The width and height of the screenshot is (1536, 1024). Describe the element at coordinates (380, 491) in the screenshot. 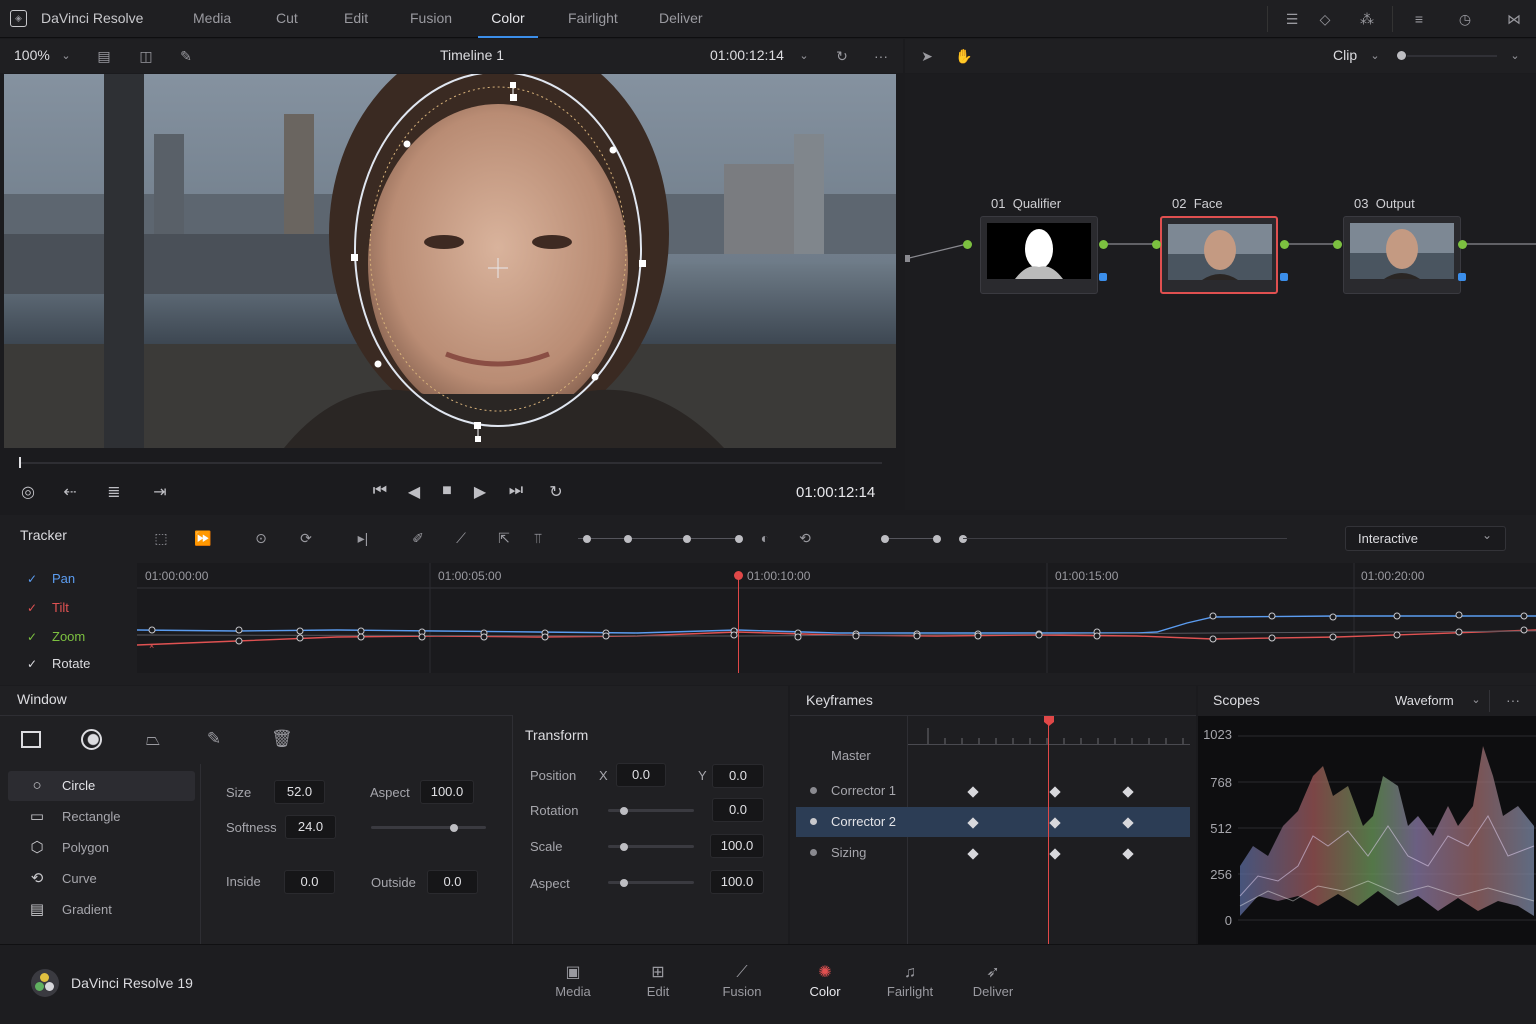

I see `skip-back-icon: ⏮` at that location.